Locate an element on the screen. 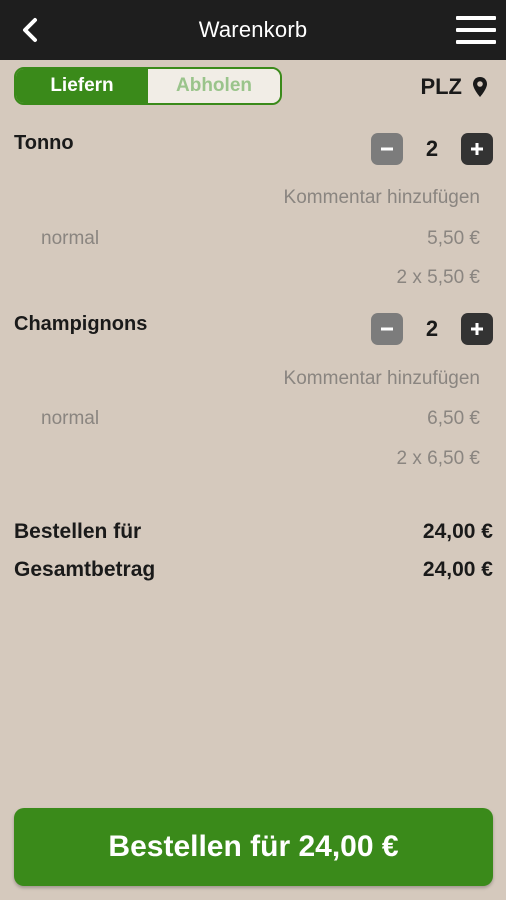 Image resolution: width=506 pixels, height=900 pixels. page-title: Warenkorb is located at coordinates (253, 29).